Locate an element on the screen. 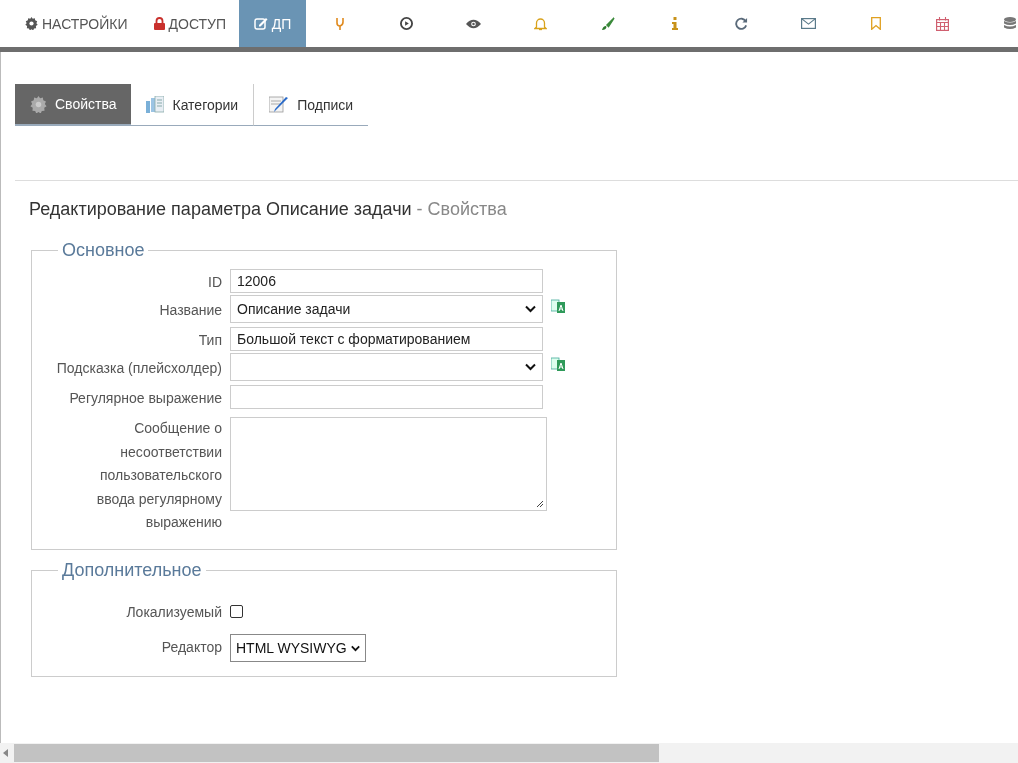 The width and height of the screenshot is (1018, 763). bell-icon is located at coordinates (541, 23).